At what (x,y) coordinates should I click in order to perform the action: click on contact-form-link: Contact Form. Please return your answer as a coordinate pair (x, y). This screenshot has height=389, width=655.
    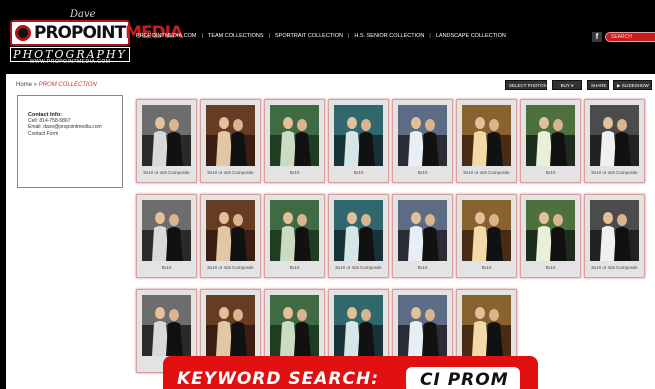
    Looking at the image, I should click on (75, 134).